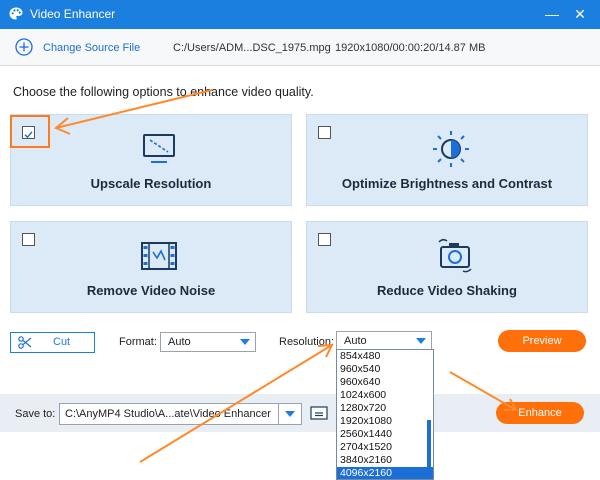 This screenshot has width=600, height=480. Describe the element at coordinates (384, 341) in the screenshot. I see `resolution-select: Auto` at that location.